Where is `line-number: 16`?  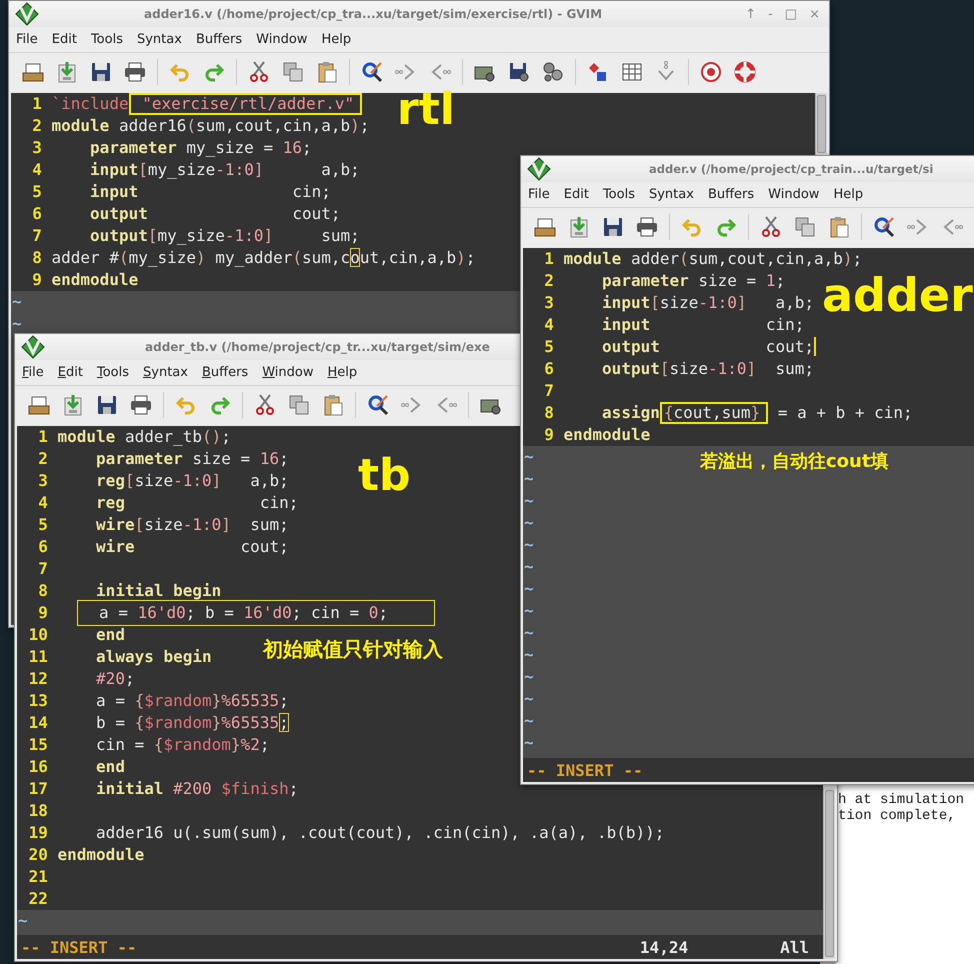 line-number: 16 is located at coordinates (38, 767).